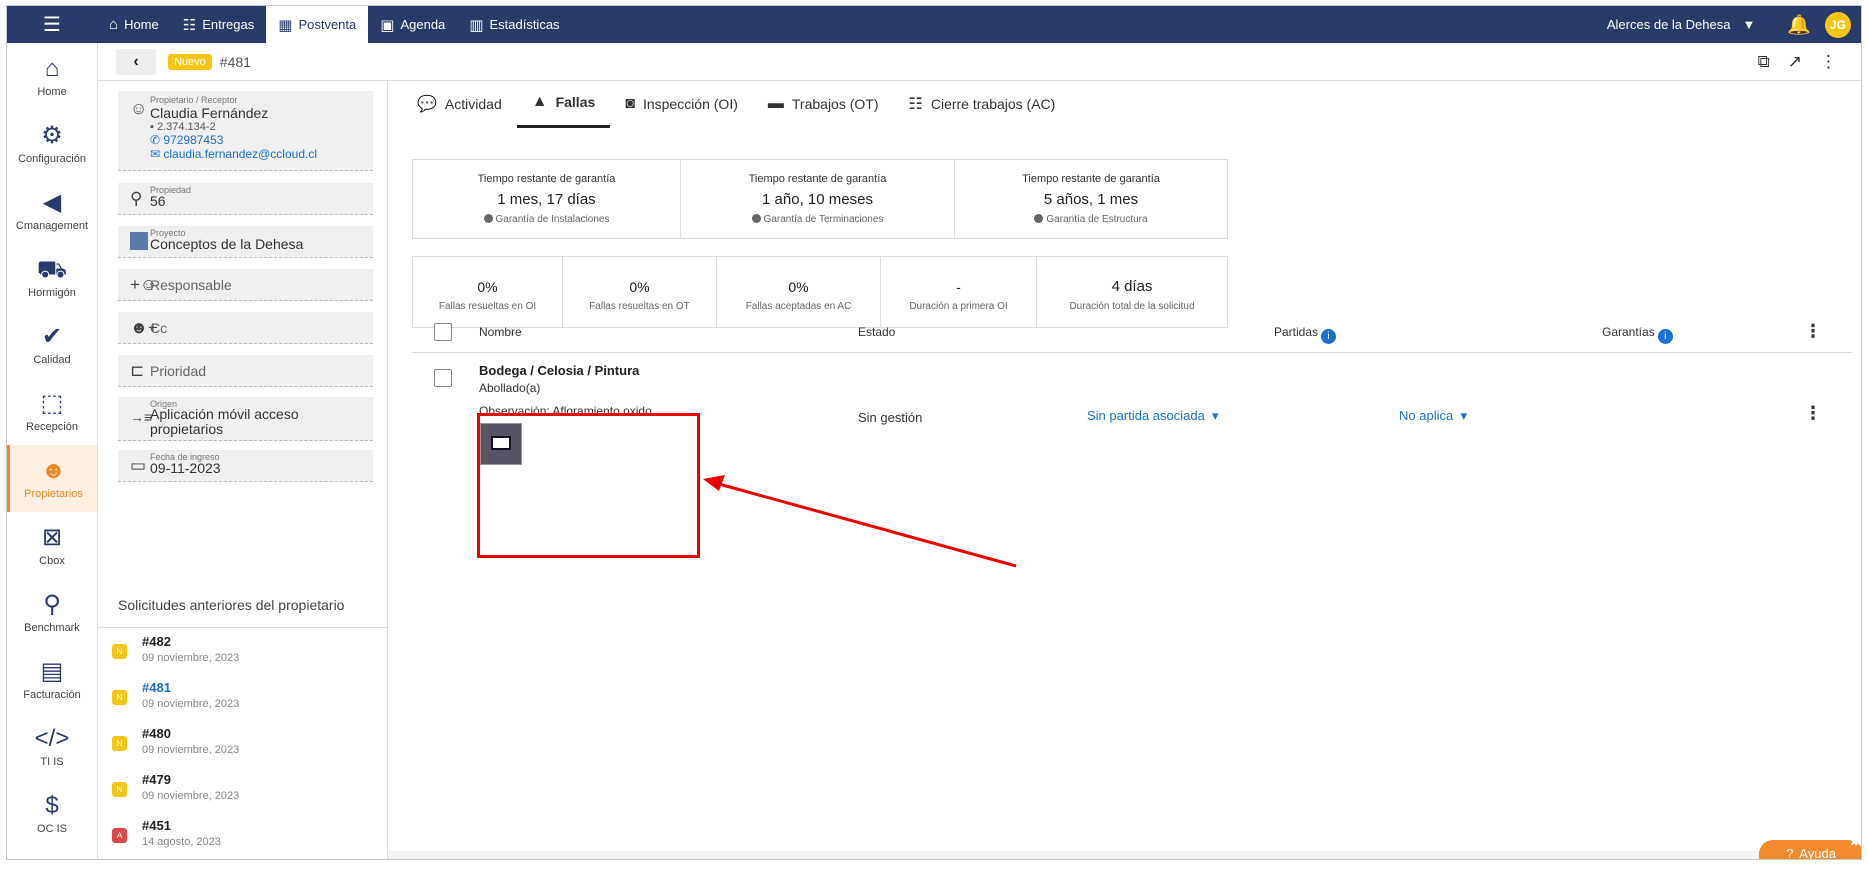 The image size is (1868, 869). Describe the element at coordinates (1817, 852) in the screenshot. I see `help-label: Ayuda` at that location.